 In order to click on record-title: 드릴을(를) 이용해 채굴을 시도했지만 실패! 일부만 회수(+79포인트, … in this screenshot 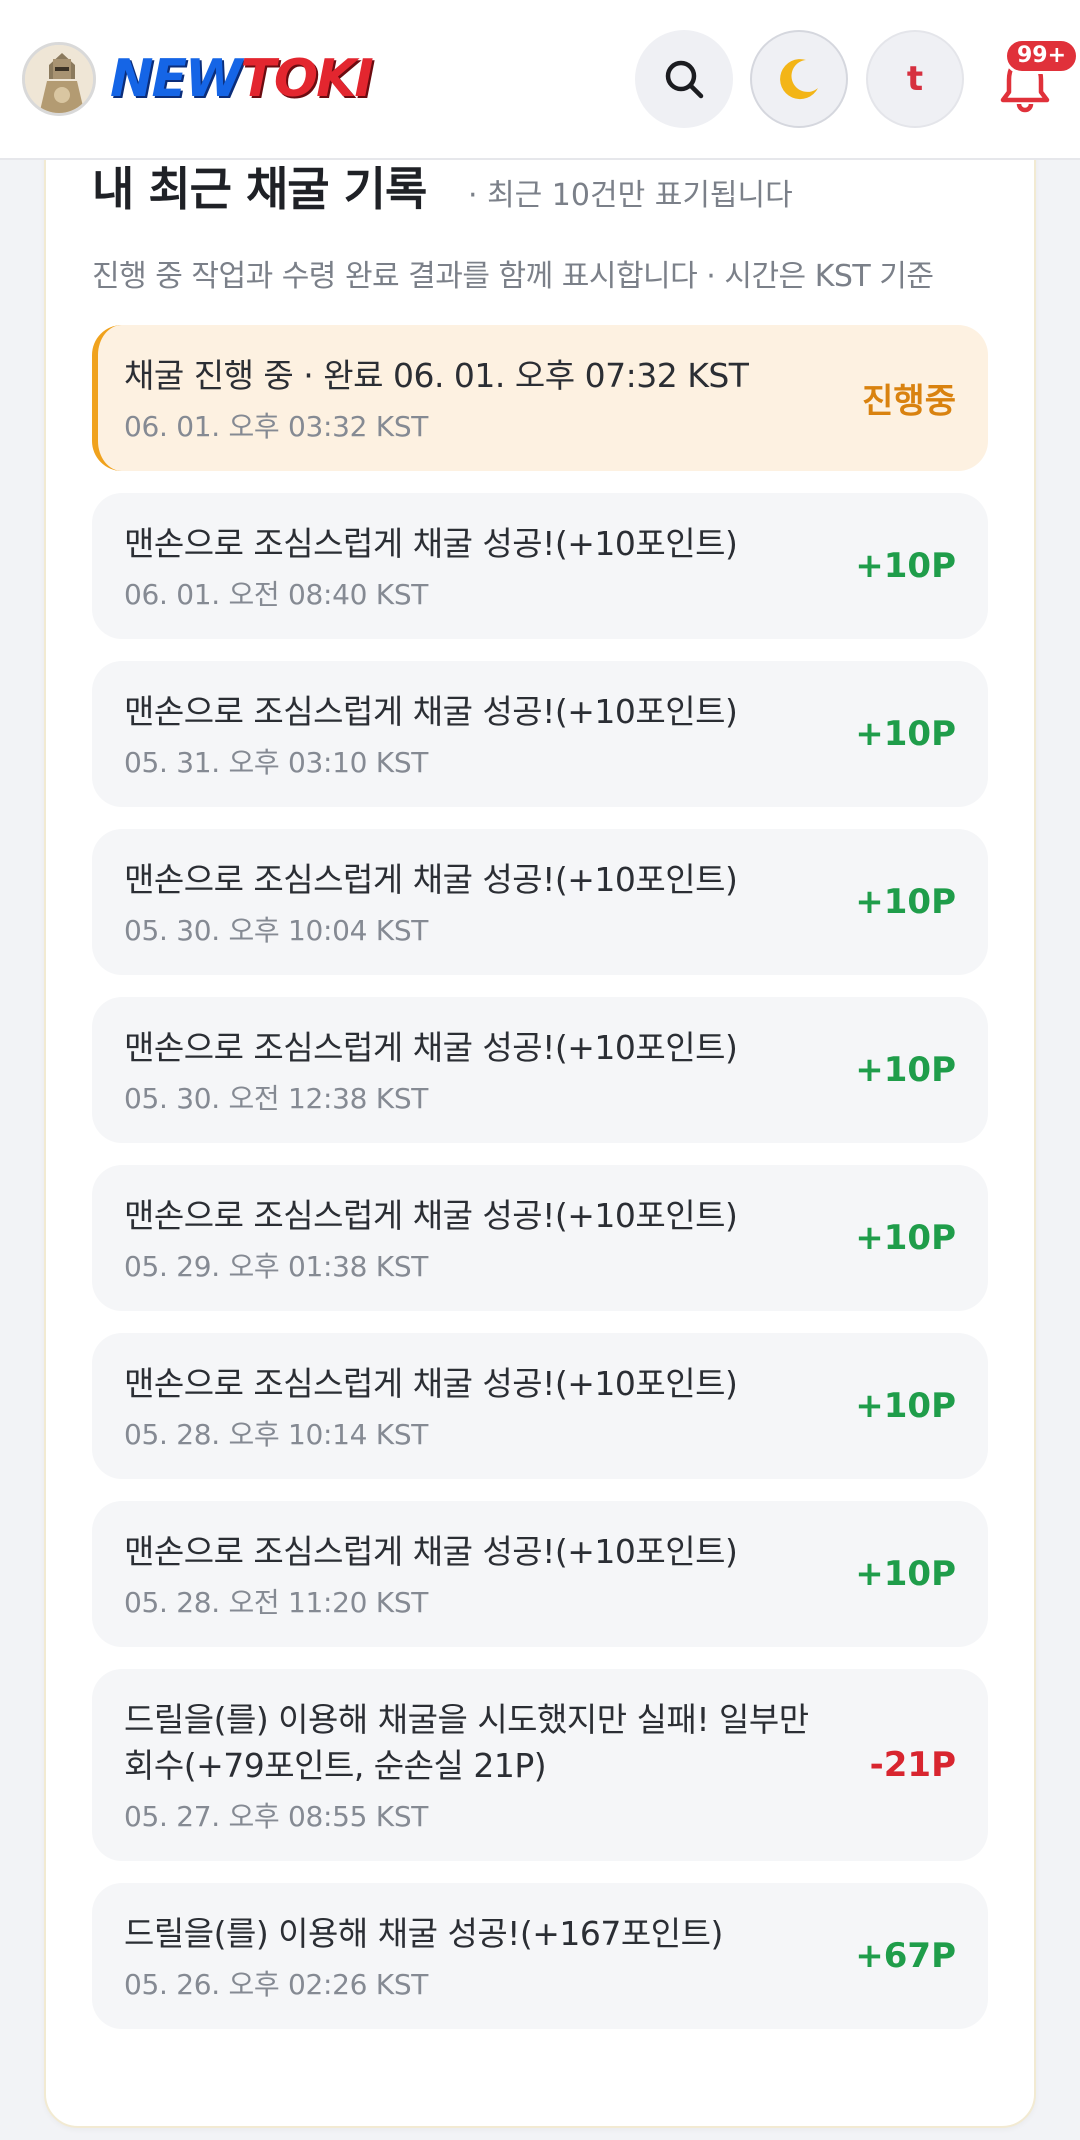, I will do `click(466, 1742)`.